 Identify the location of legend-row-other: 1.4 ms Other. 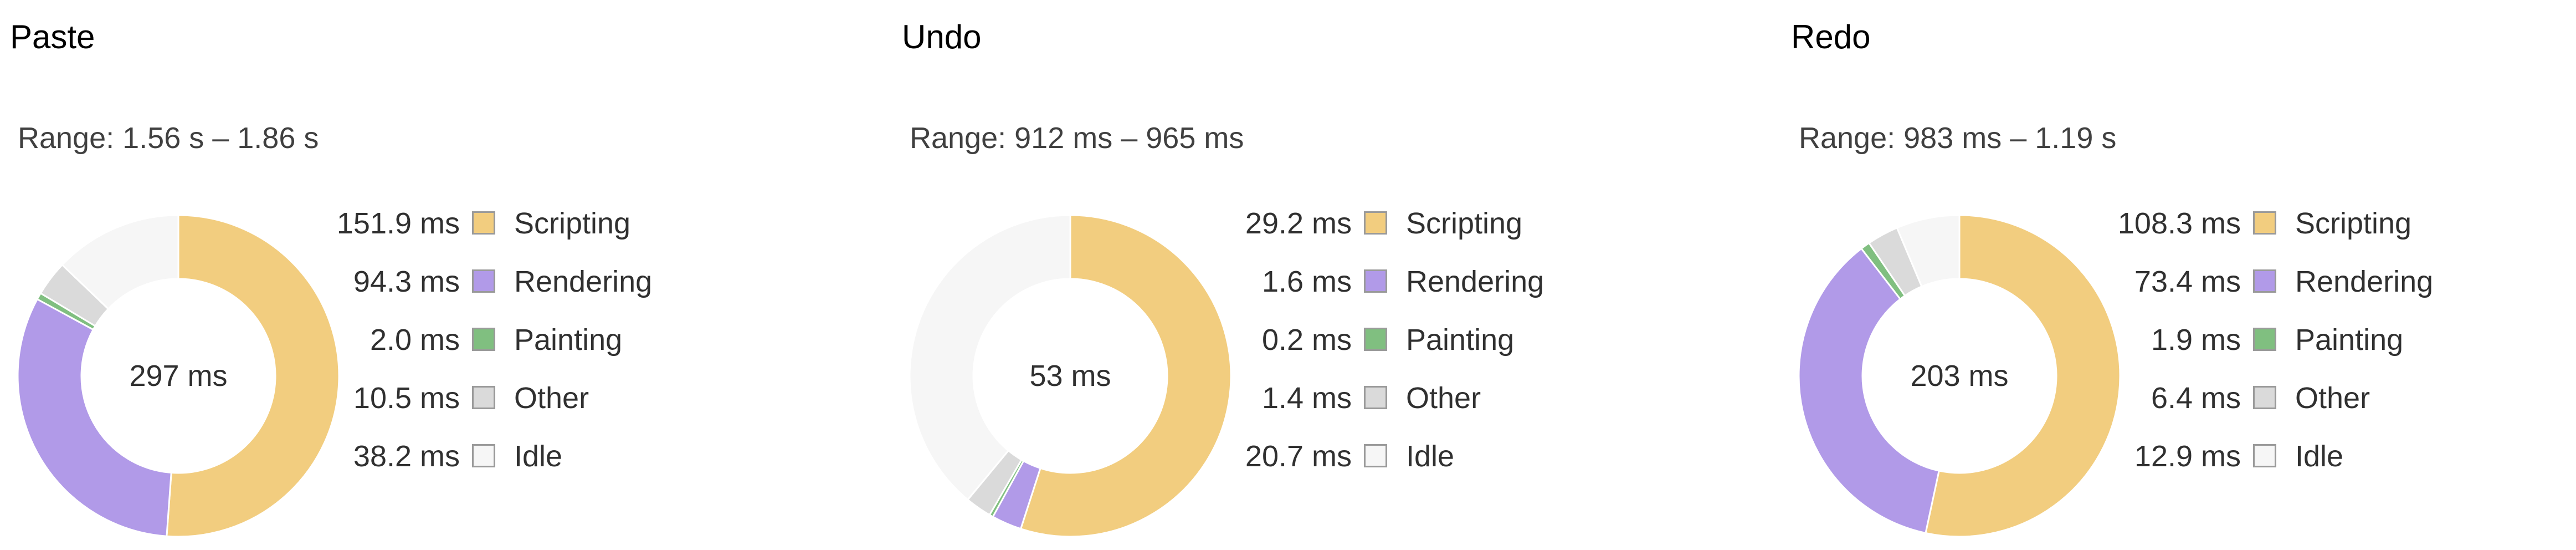
(1418, 405).